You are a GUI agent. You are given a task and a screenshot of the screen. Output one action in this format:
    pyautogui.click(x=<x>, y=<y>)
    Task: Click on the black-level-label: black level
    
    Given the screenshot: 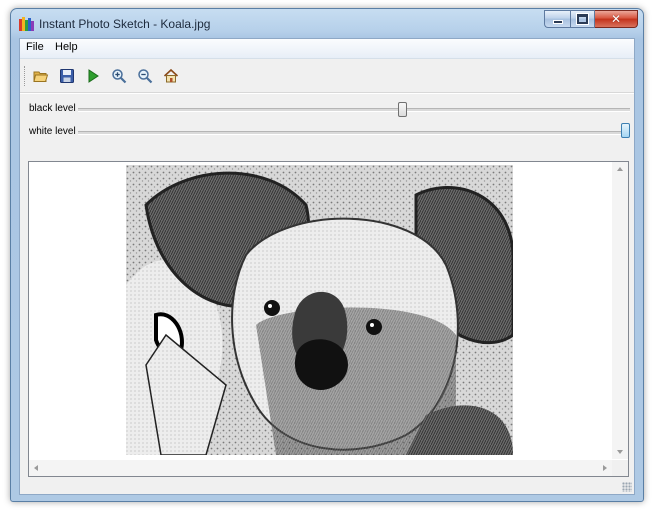 What is the action you would take?
    pyautogui.click(x=52, y=108)
    